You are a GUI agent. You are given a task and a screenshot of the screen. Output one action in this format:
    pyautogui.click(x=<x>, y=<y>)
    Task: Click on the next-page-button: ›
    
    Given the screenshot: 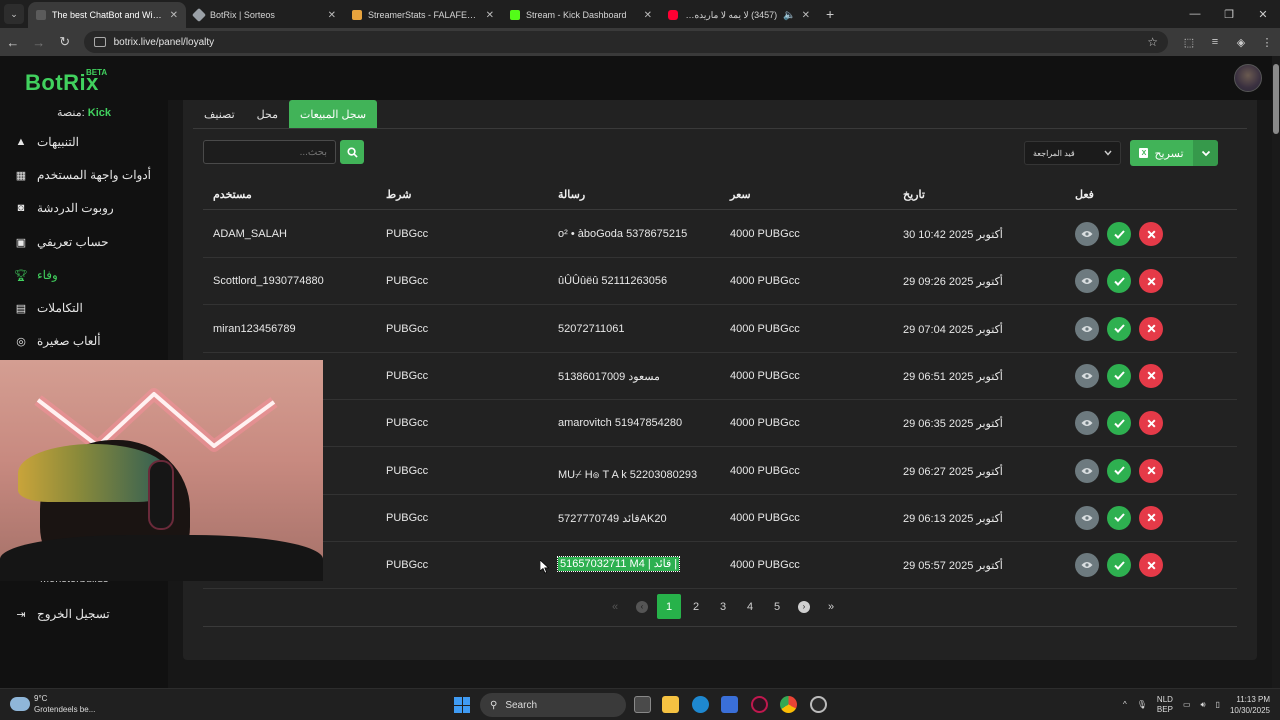 What is the action you would take?
    pyautogui.click(x=804, y=606)
    